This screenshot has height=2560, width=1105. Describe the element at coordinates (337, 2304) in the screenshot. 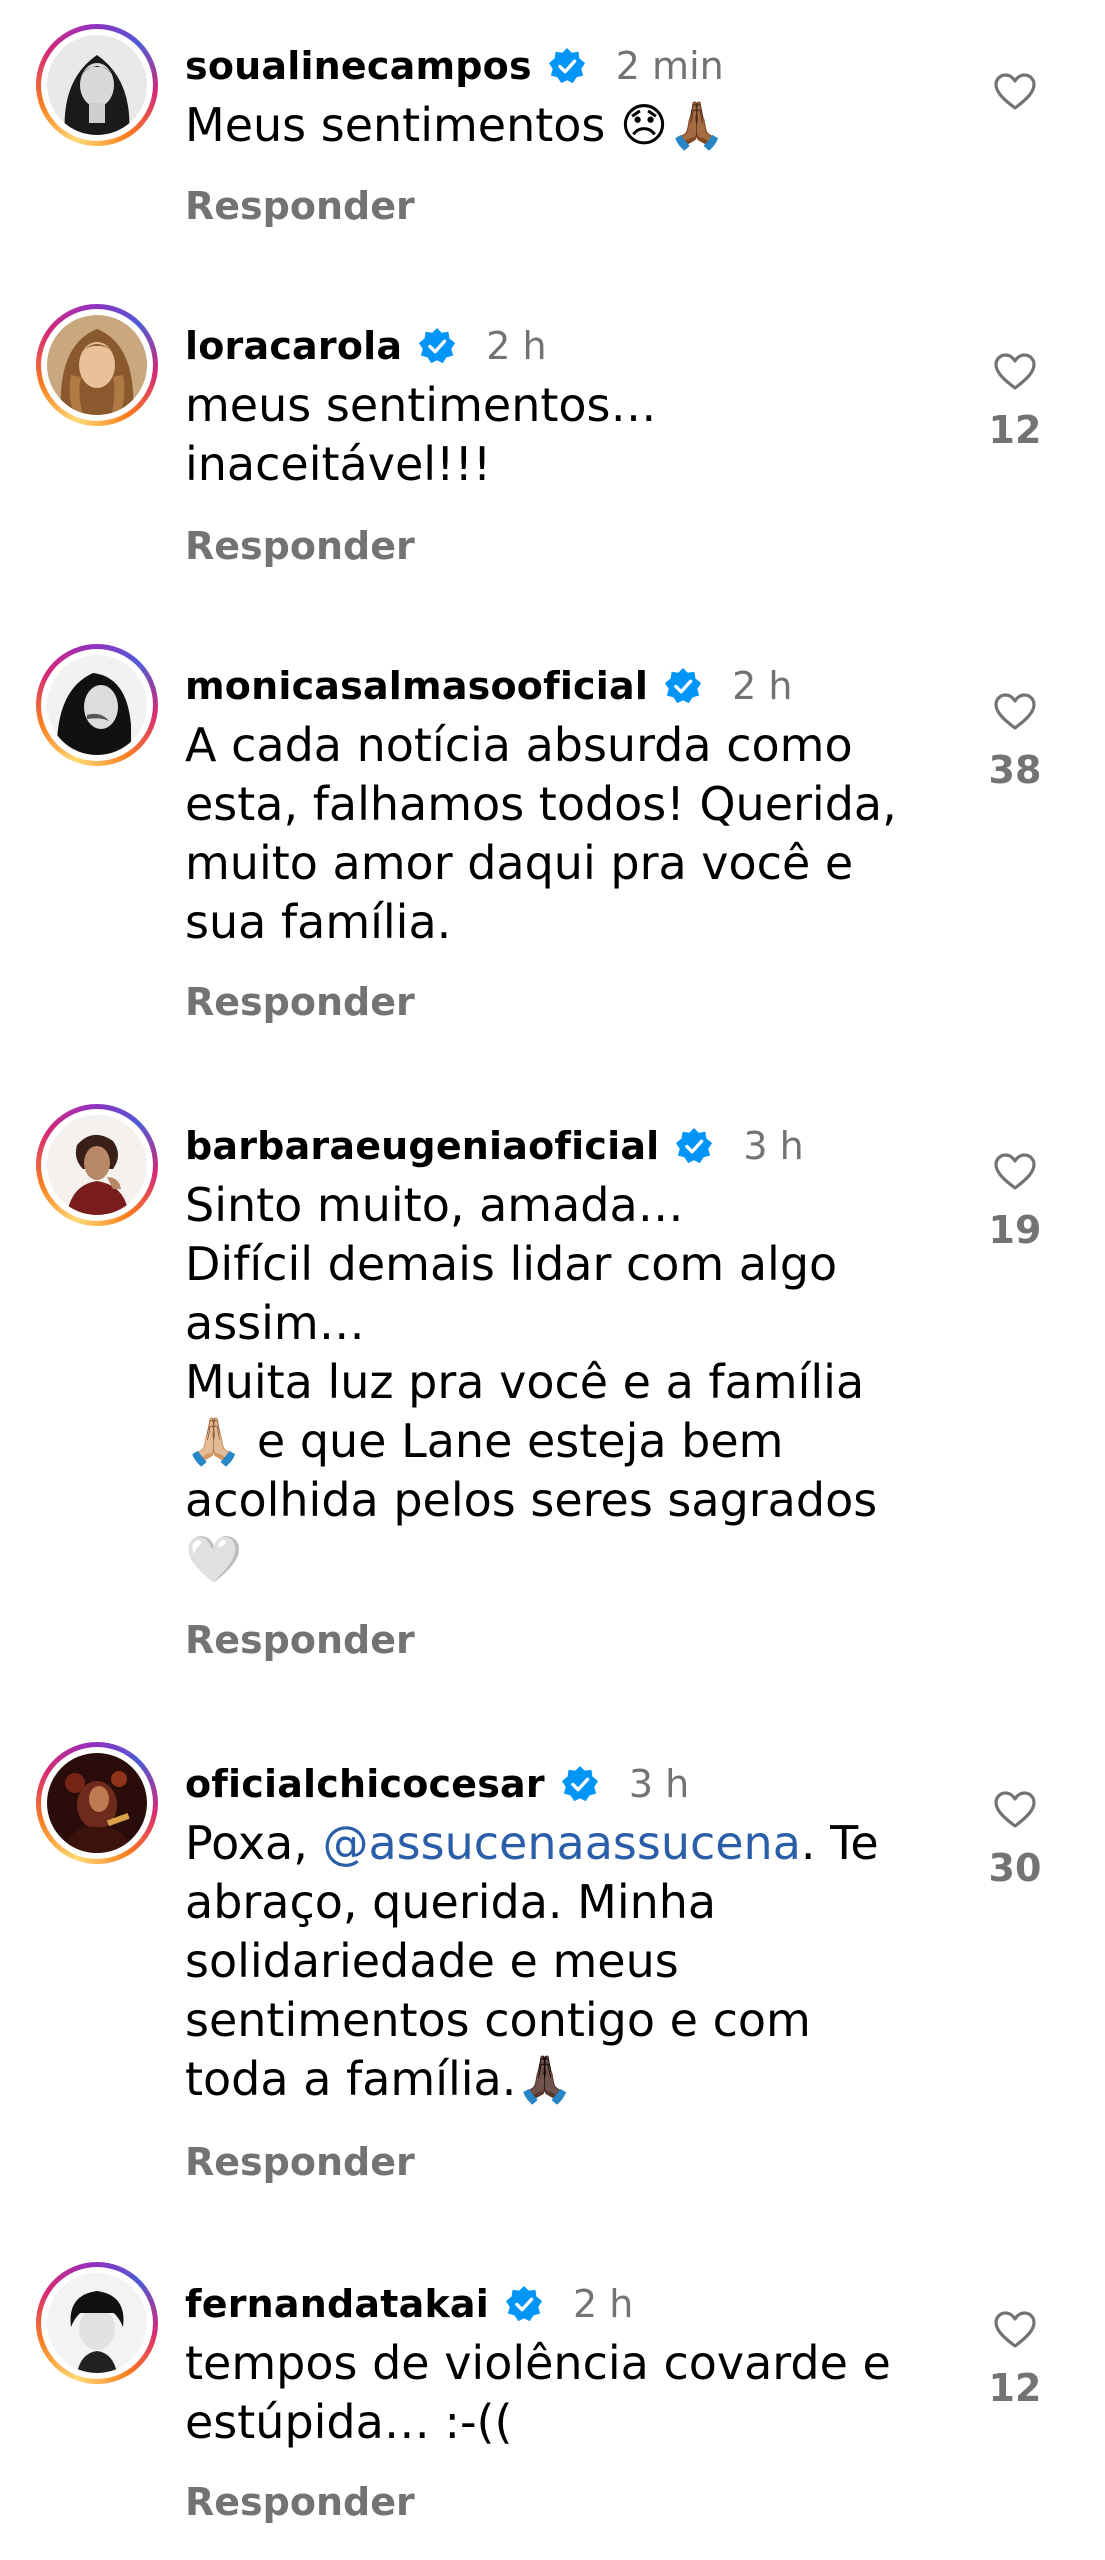

I see `username-link: fernandatakai` at that location.